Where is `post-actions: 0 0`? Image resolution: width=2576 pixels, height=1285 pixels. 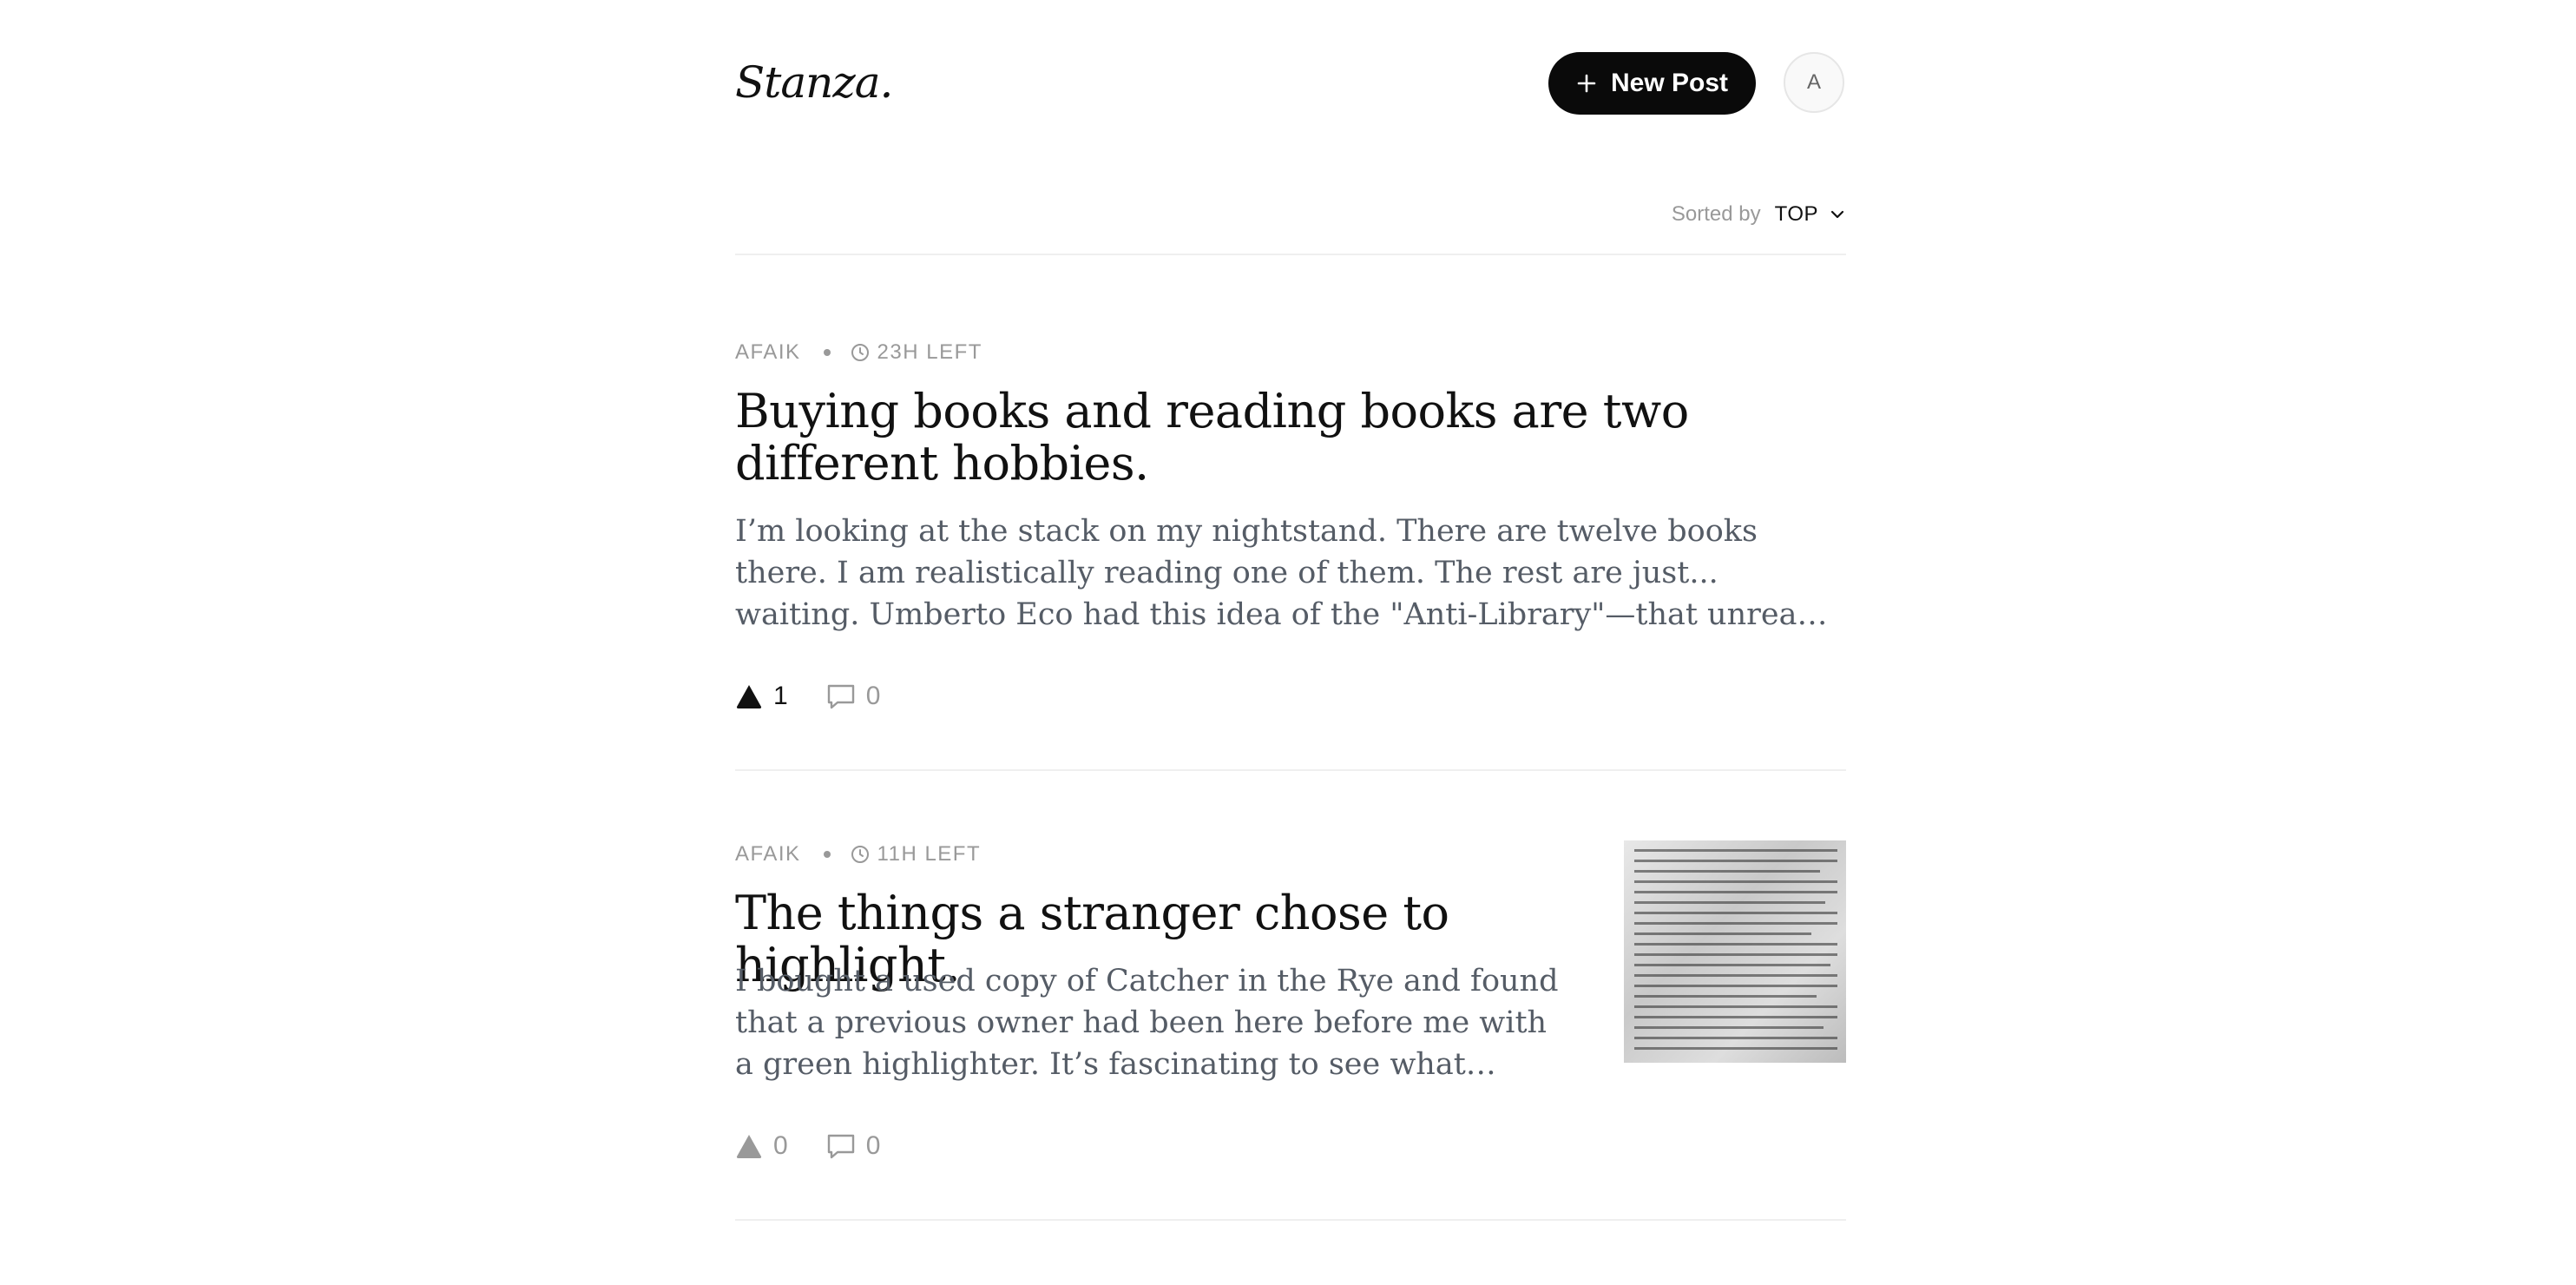 post-actions: 0 0 is located at coordinates (808, 1146).